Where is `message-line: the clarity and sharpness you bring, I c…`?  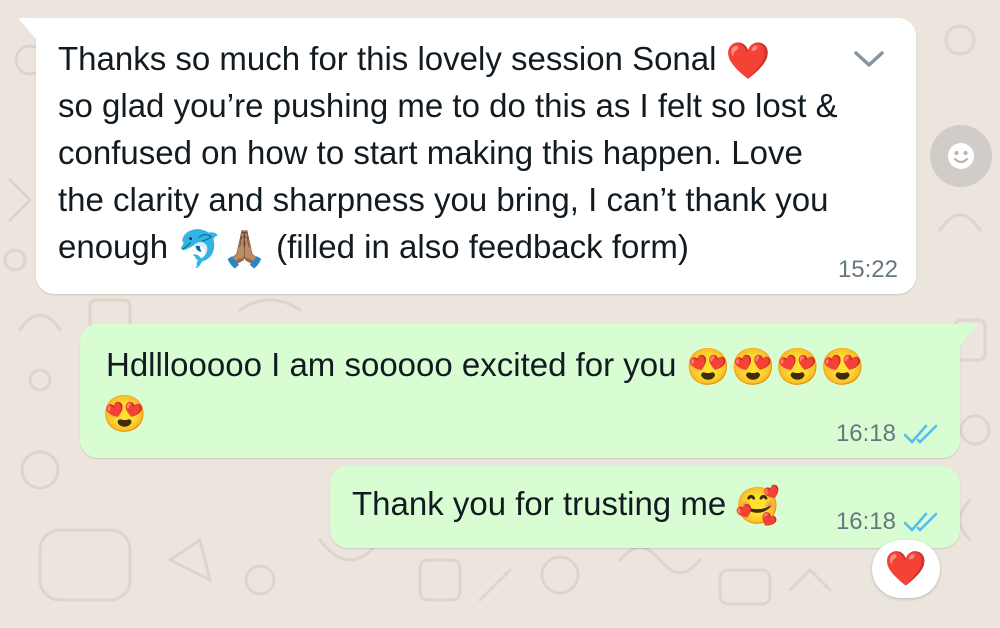 message-line: the clarity and sharpness you bring, I c… is located at coordinates (443, 199).